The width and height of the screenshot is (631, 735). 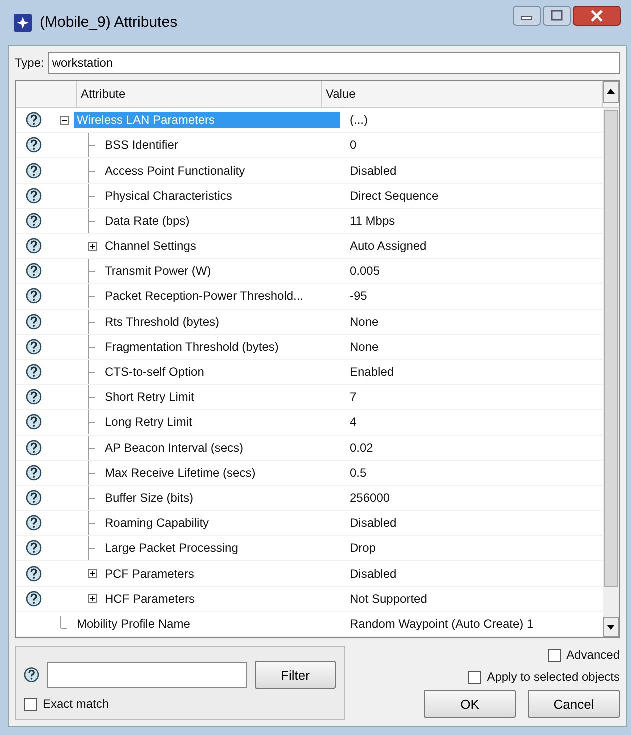 What do you see at coordinates (597, 16) in the screenshot?
I see `close-icon` at bounding box center [597, 16].